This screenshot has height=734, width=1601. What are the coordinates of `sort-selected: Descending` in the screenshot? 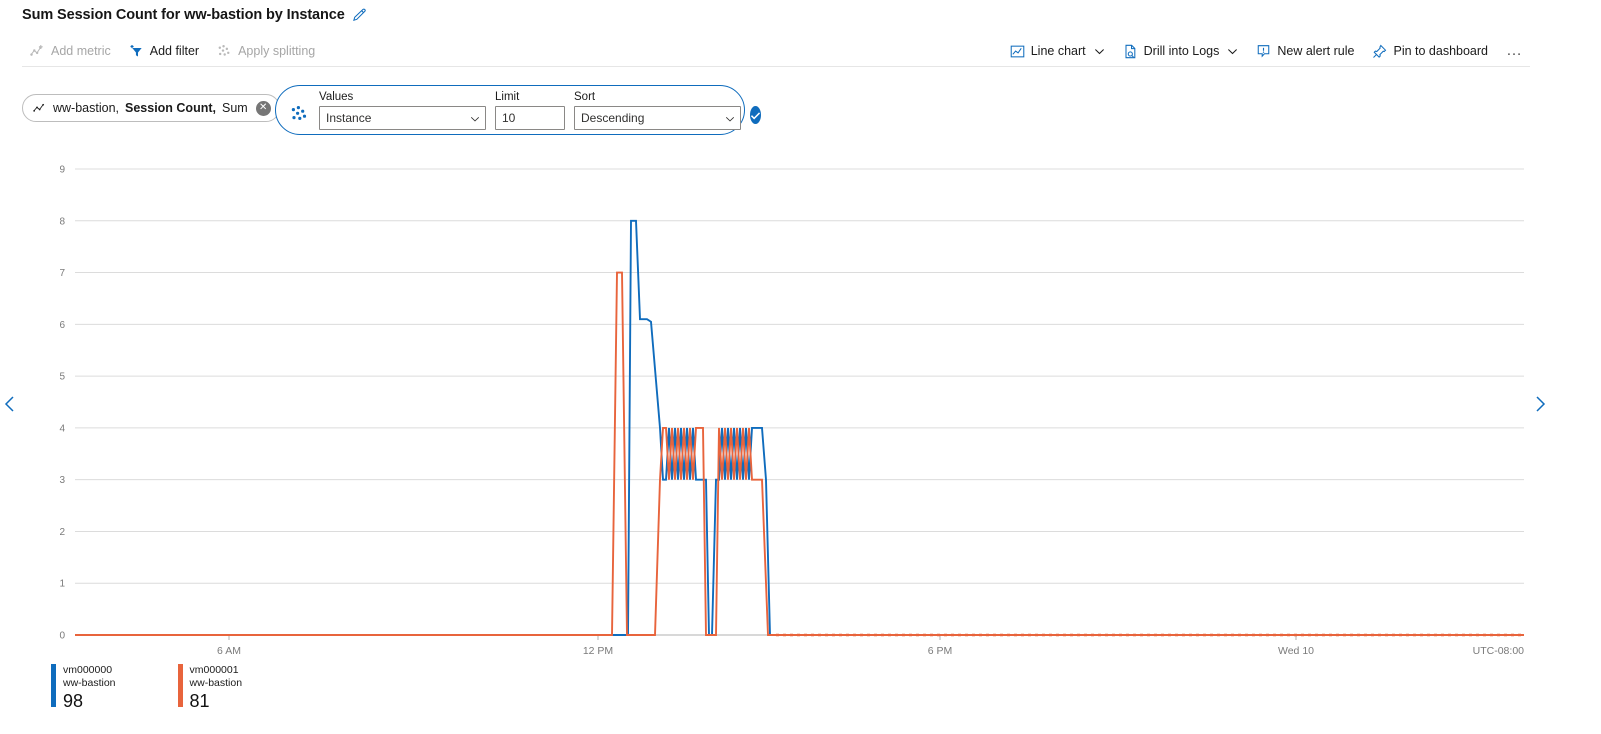 It's located at (613, 117).